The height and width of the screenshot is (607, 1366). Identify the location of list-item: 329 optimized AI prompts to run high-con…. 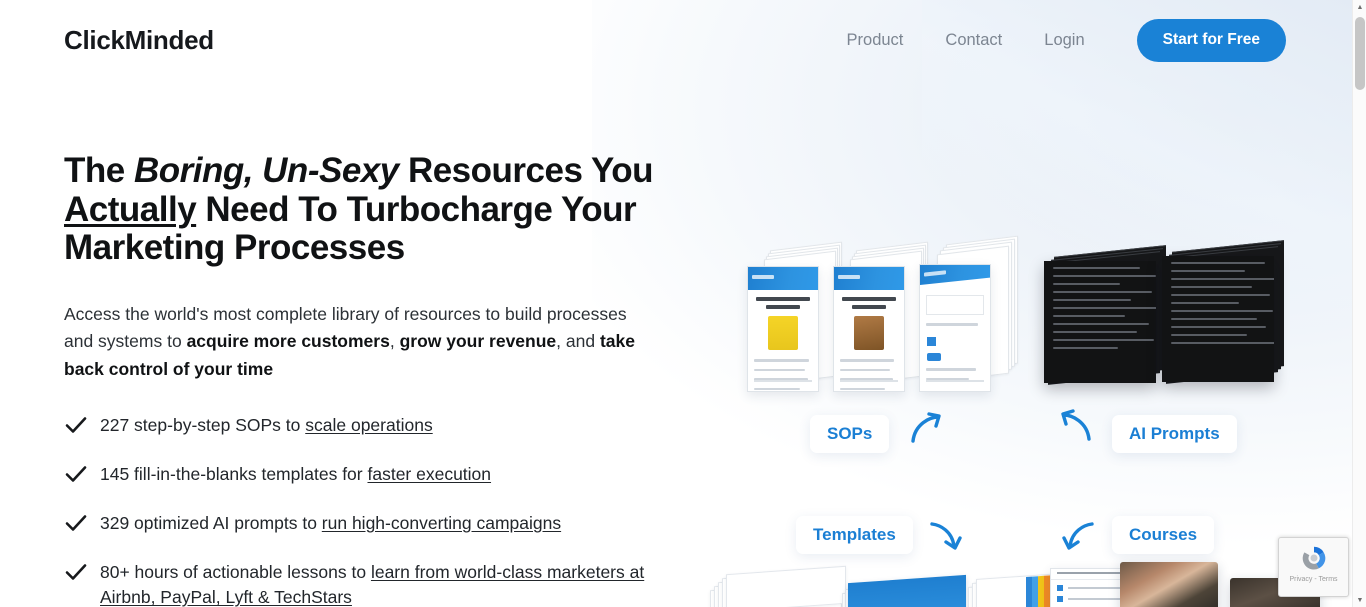
(369, 523).